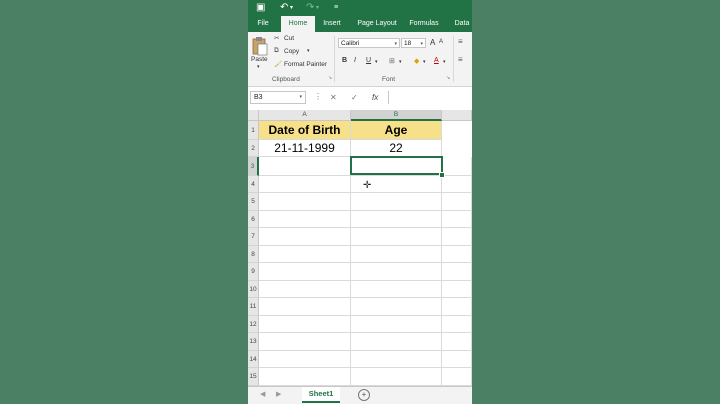 The image size is (720, 404). Describe the element at coordinates (253, 184) in the screenshot. I see `row-header-4: 4` at that location.